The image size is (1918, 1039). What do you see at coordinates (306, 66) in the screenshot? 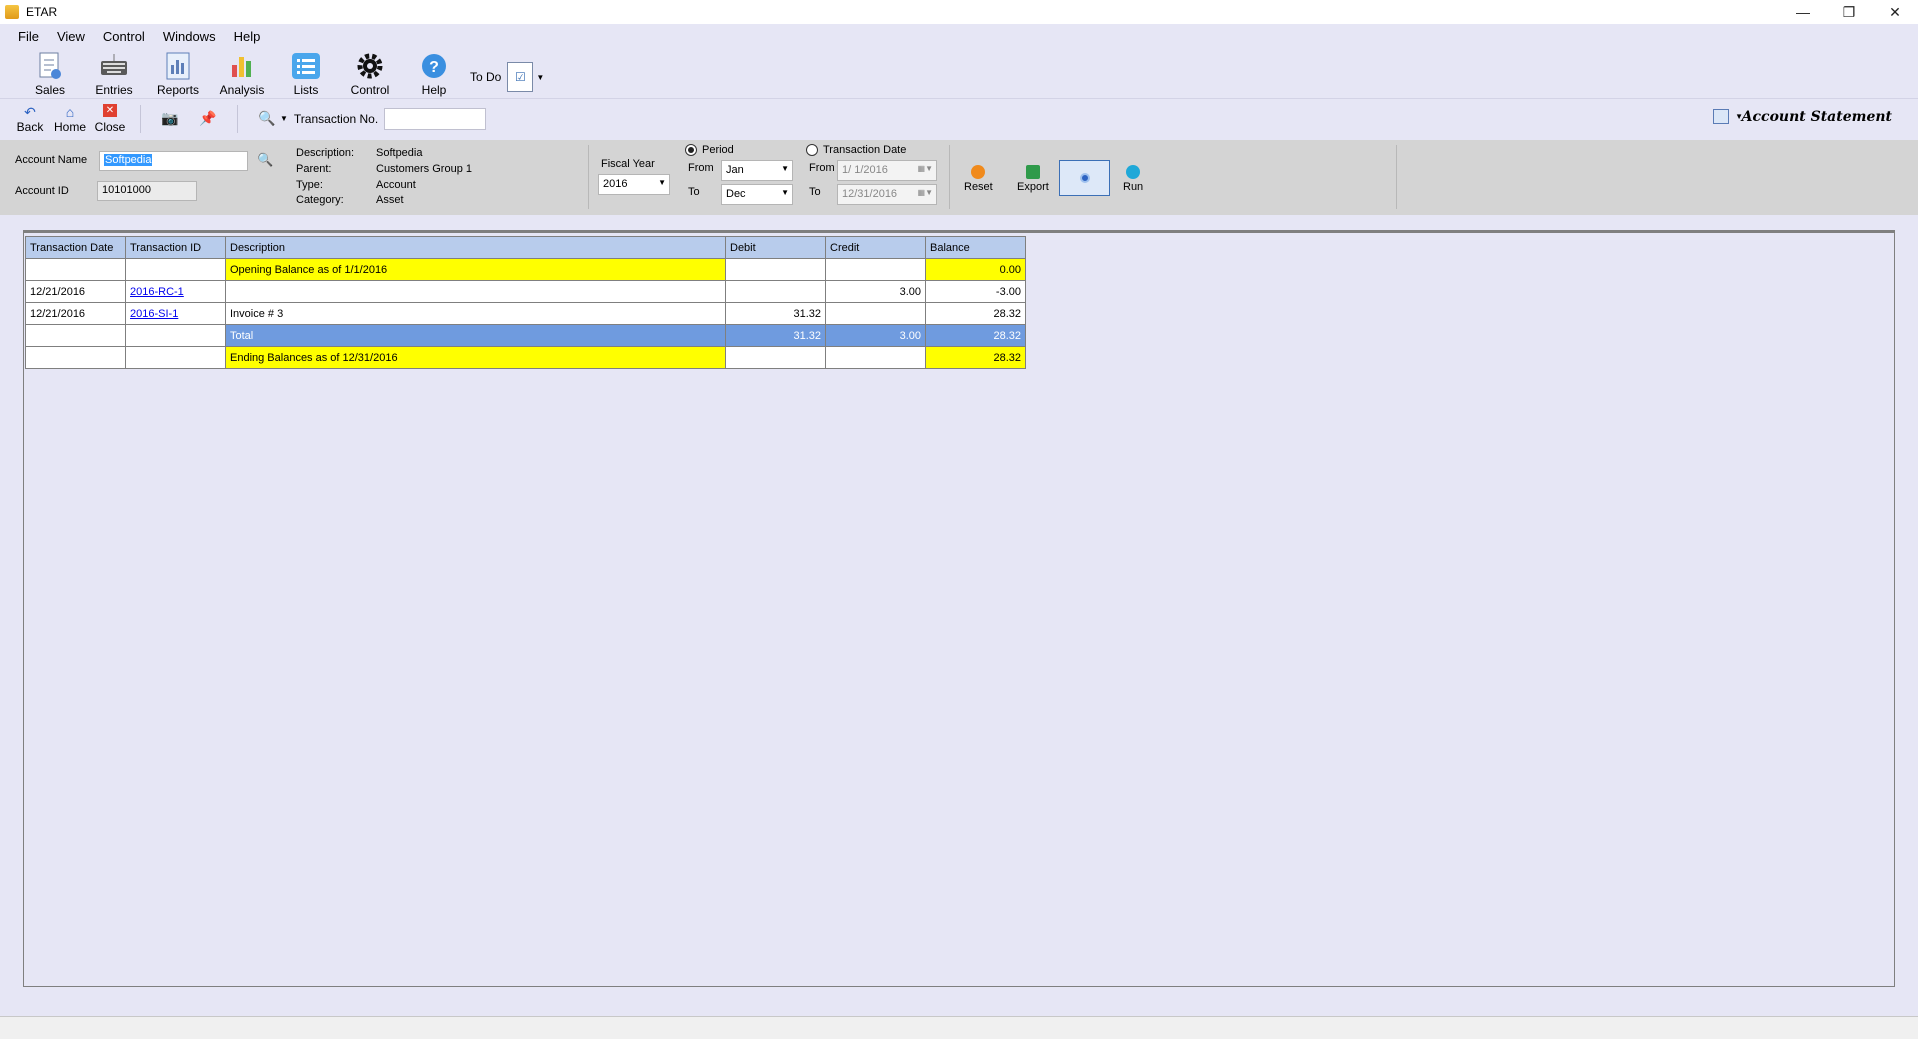
I see `lists-icon` at bounding box center [306, 66].